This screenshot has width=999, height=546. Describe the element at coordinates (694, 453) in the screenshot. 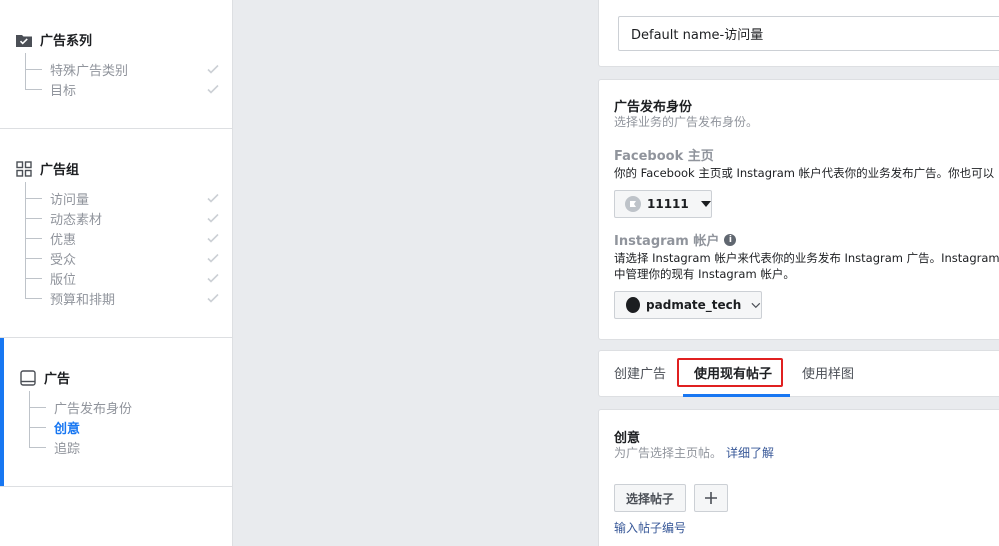

I see `creative-subtitle: 为广告选择主页帖。 详细了解` at that location.